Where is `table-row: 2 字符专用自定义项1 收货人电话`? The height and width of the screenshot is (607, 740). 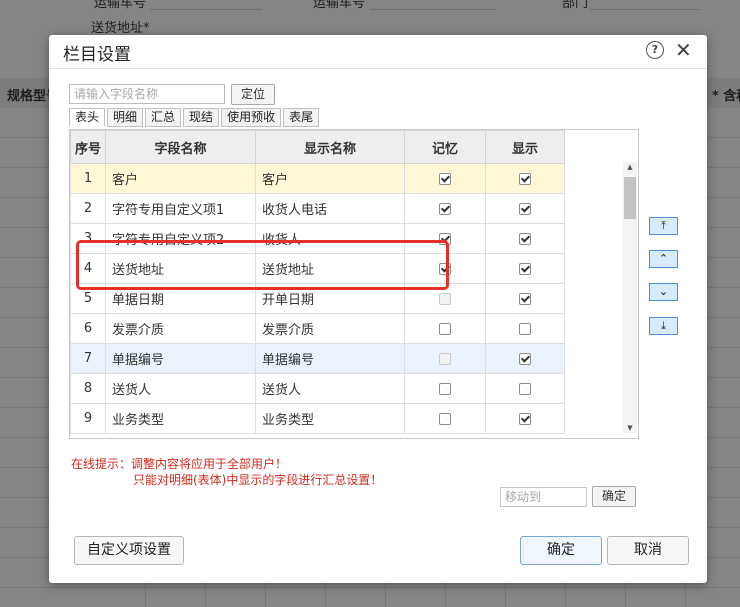 table-row: 2 字符专用自定义项1 收货人电话 is located at coordinates (317, 208).